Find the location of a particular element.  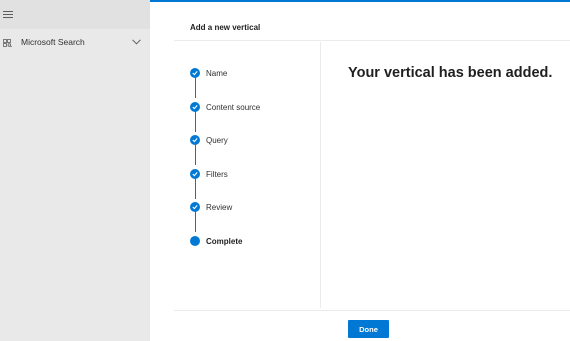

nav-item-microsoft-search: Microsoft Search is located at coordinates (75, 43).